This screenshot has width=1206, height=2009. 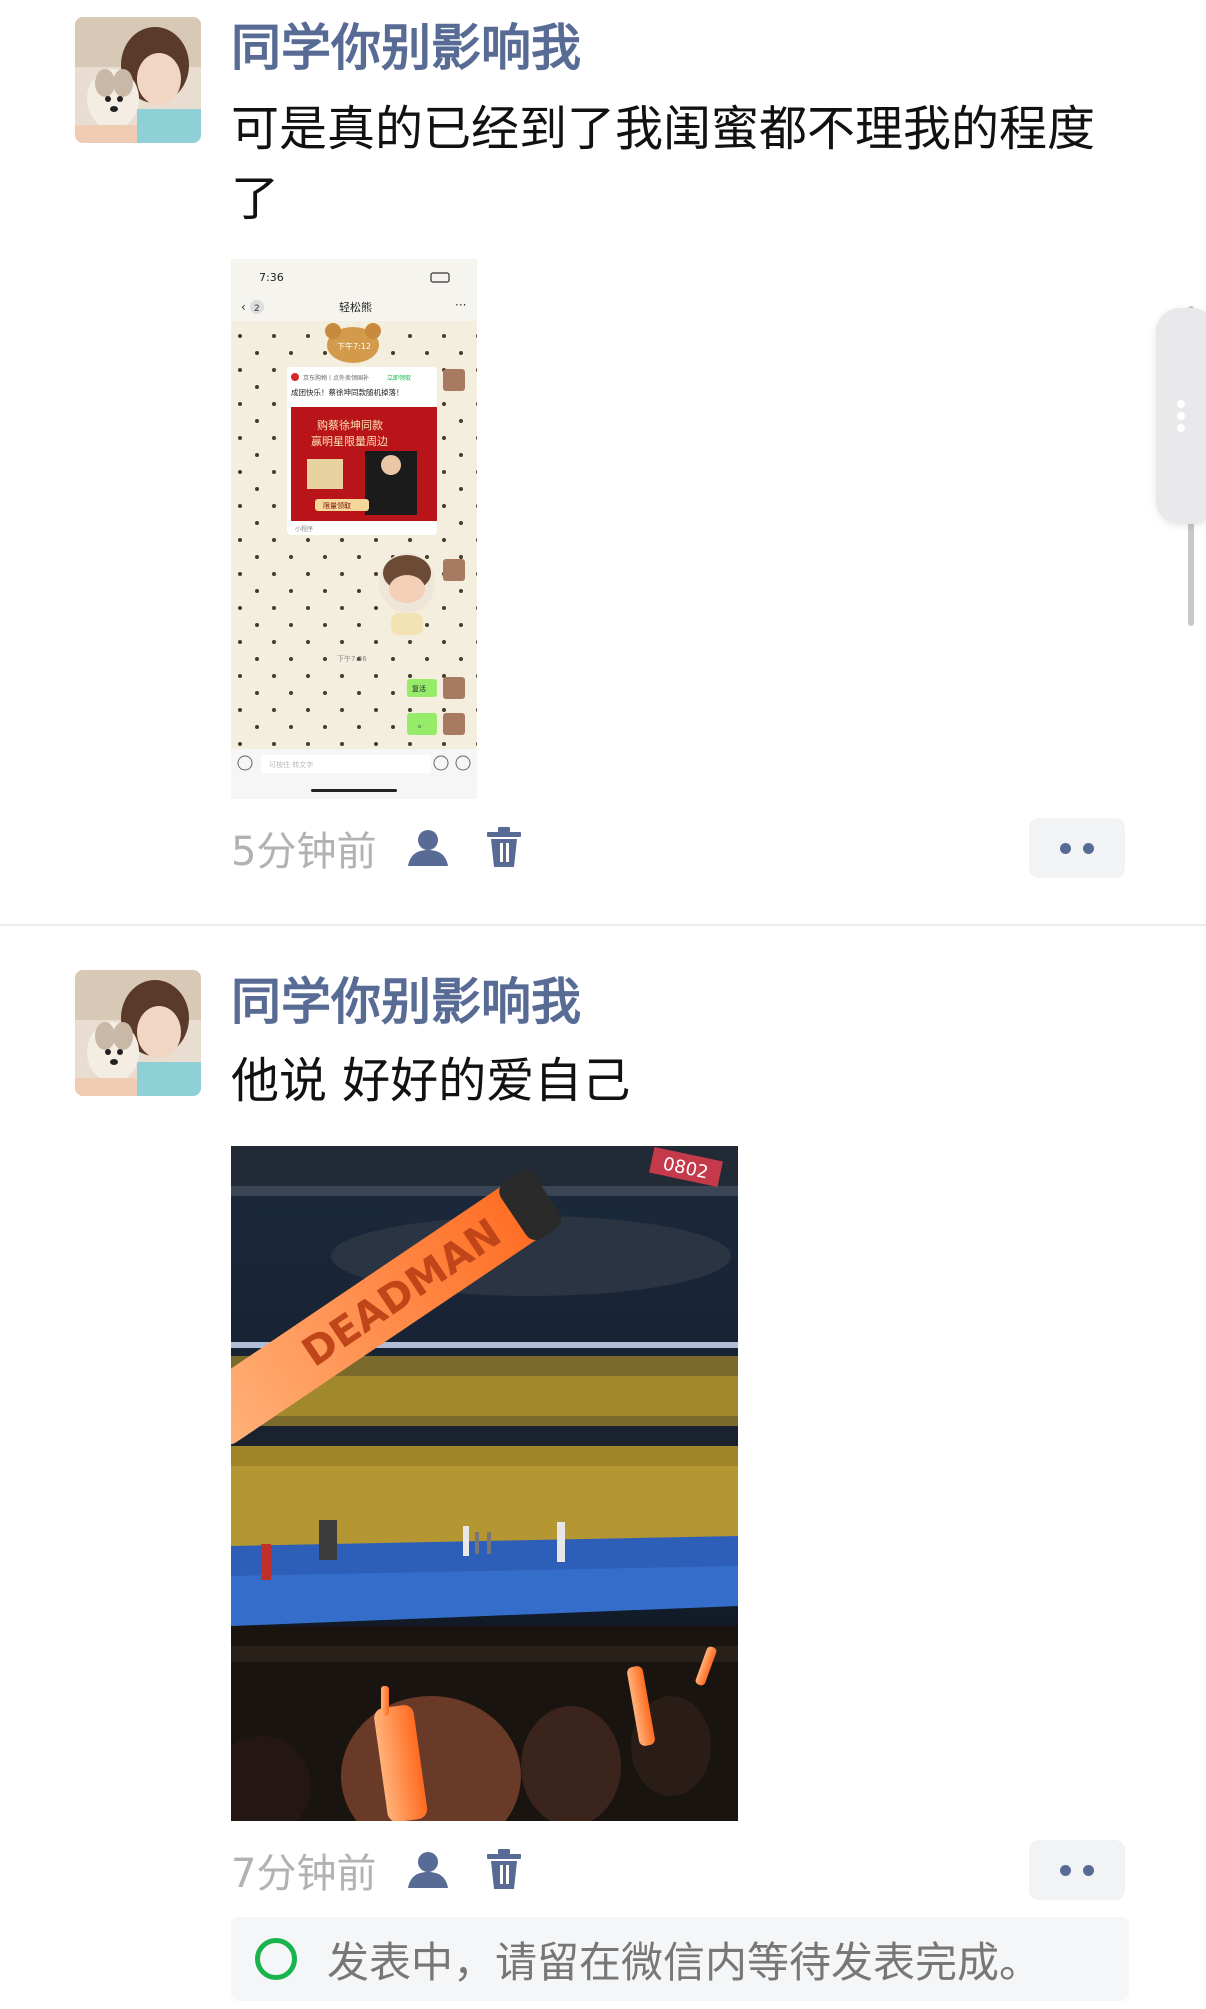 What do you see at coordinates (349, 441) in the screenshot?
I see `phone-card-line-2: 赢明星限量周边` at bounding box center [349, 441].